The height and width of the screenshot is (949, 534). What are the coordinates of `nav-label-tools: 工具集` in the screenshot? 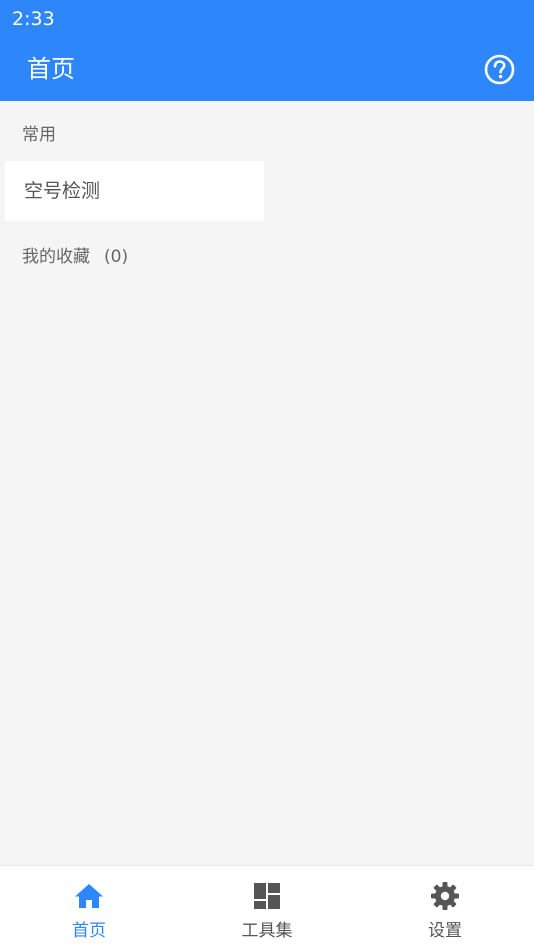 It's located at (267, 931).